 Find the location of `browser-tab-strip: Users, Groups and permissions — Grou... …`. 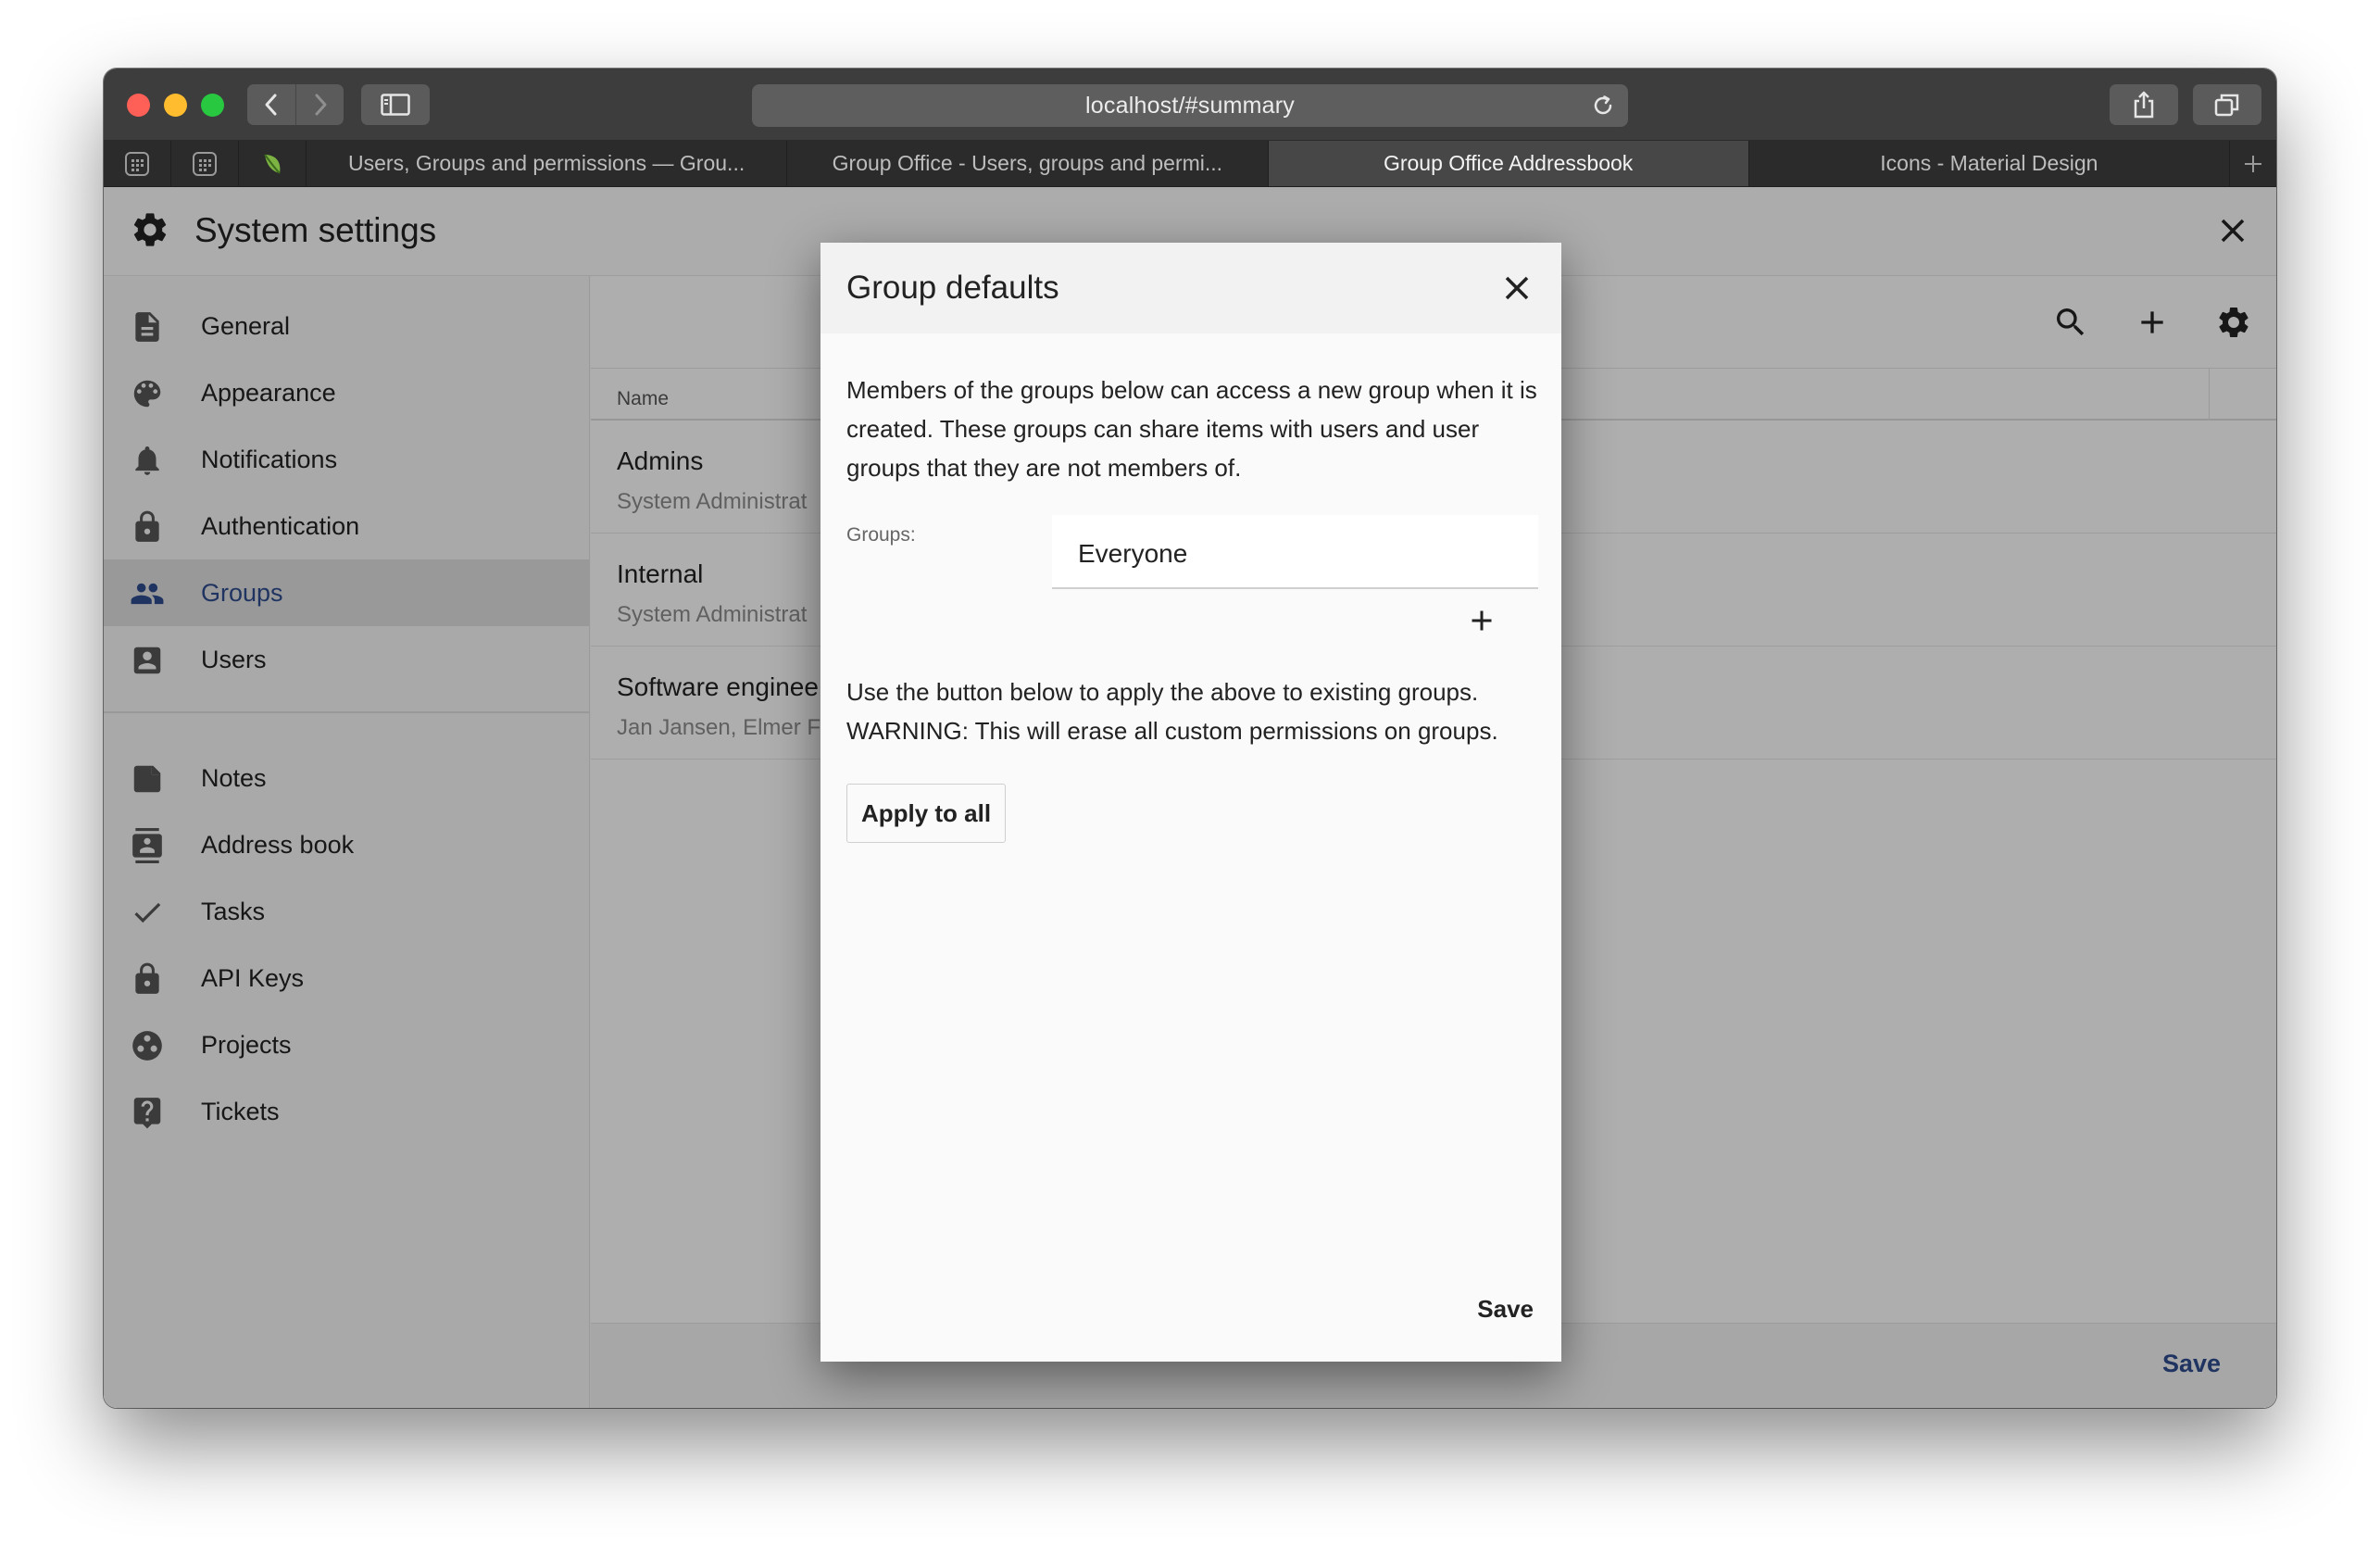

browser-tab-strip: Users, Groups and permissions — Grou... … is located at coordinates (1190, 164).